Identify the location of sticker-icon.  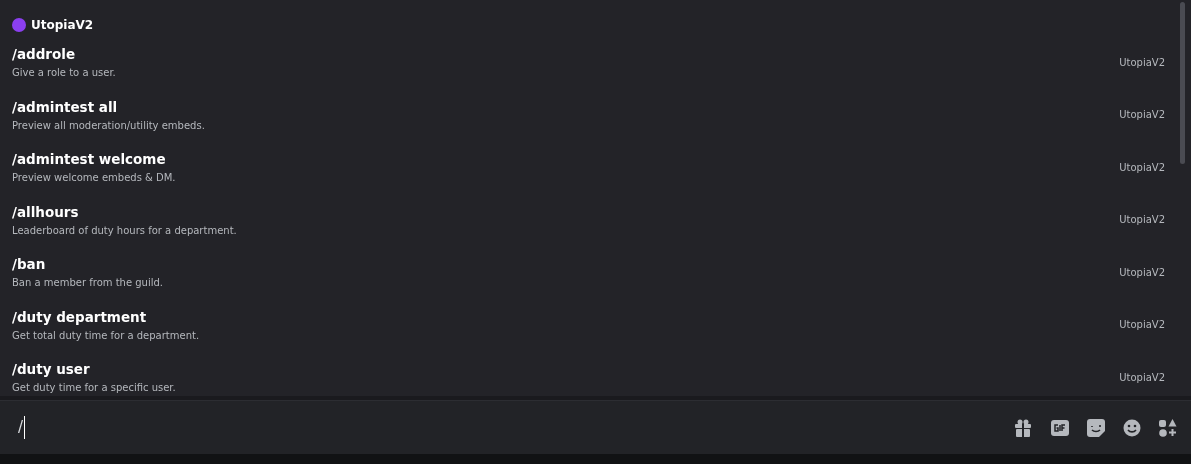
(1096, 427).